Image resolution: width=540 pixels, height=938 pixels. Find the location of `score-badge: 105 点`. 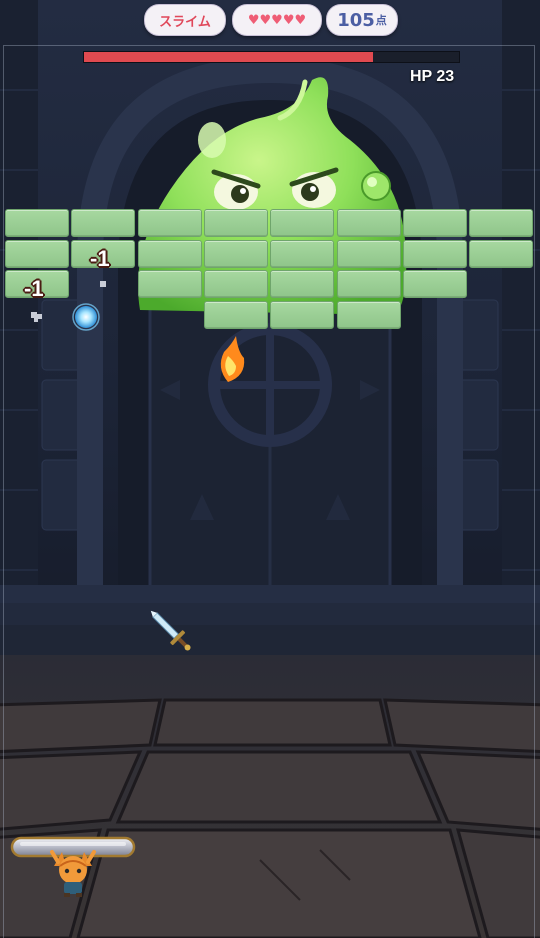

score-badge: 105 点 is located at coordinates (362, 20).